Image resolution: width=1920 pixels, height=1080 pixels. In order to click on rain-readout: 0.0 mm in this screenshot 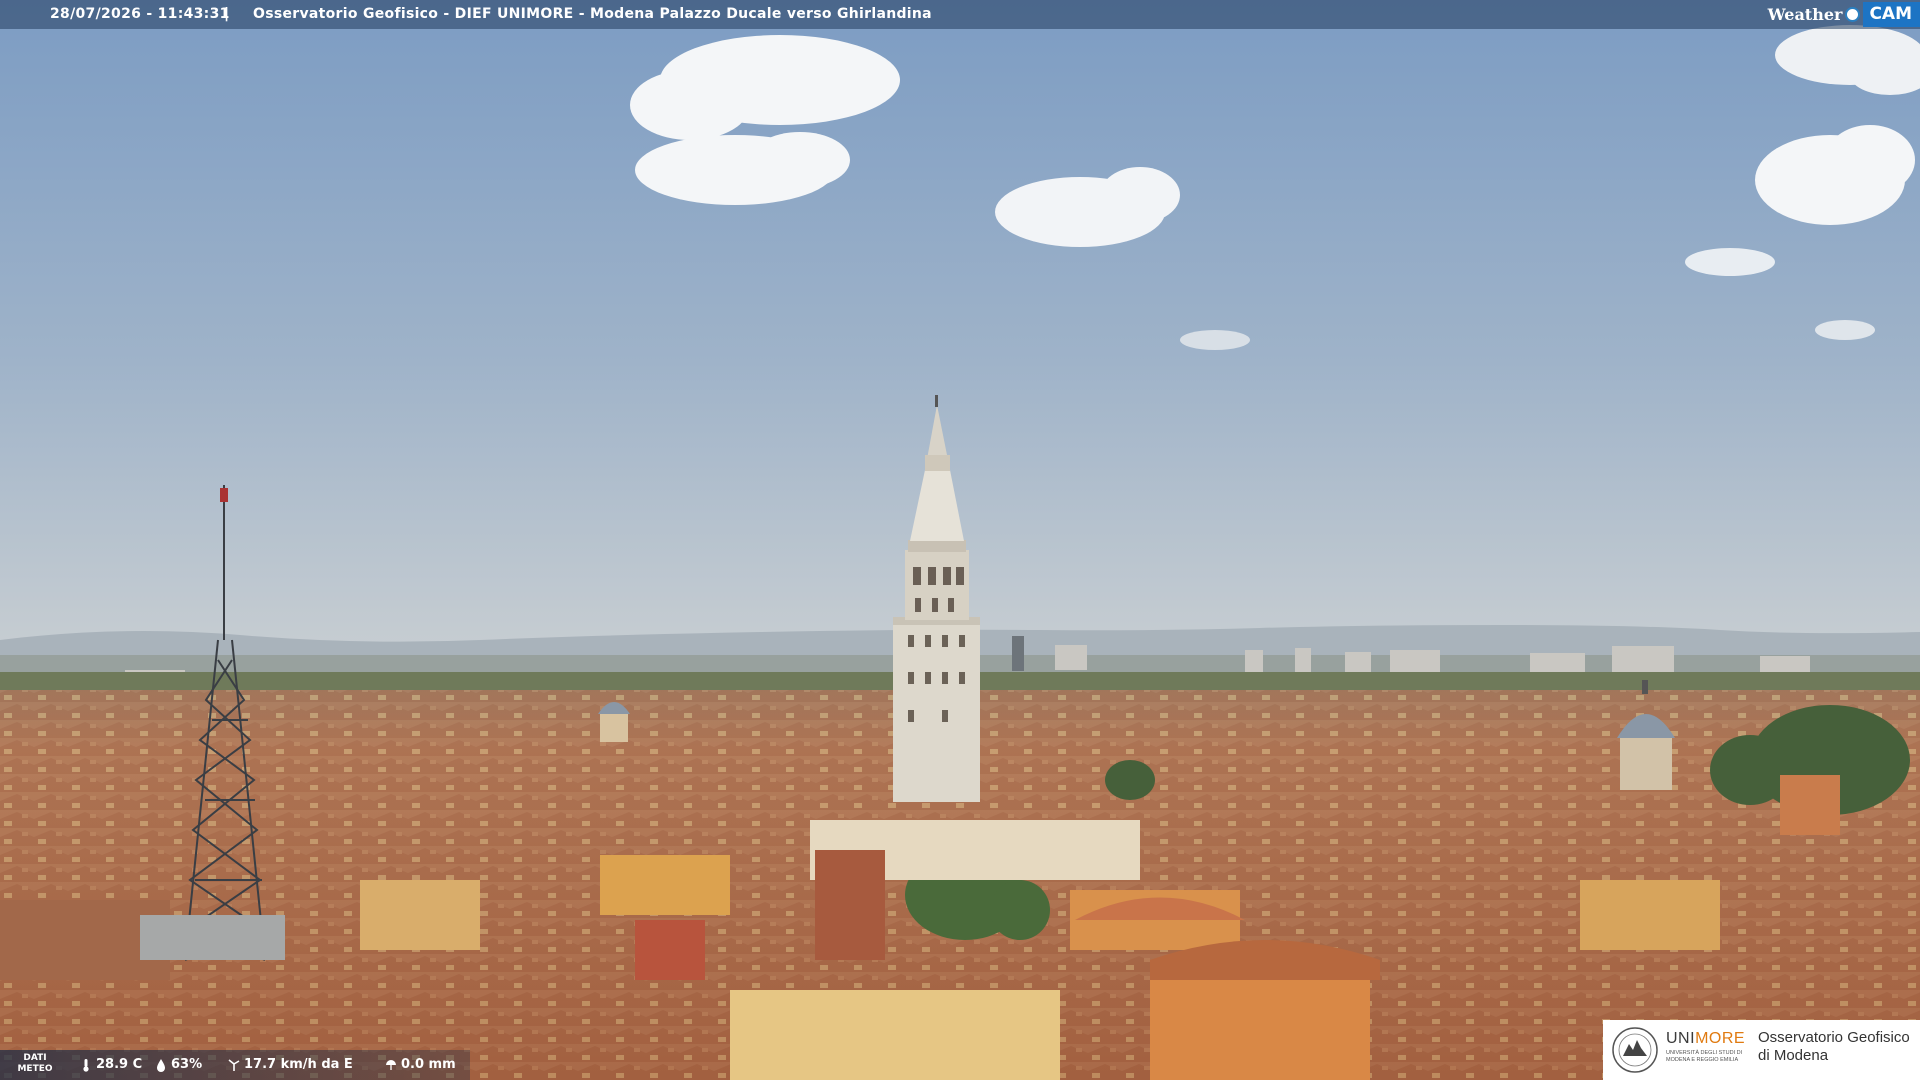, I will do `click(420, 1064)`.